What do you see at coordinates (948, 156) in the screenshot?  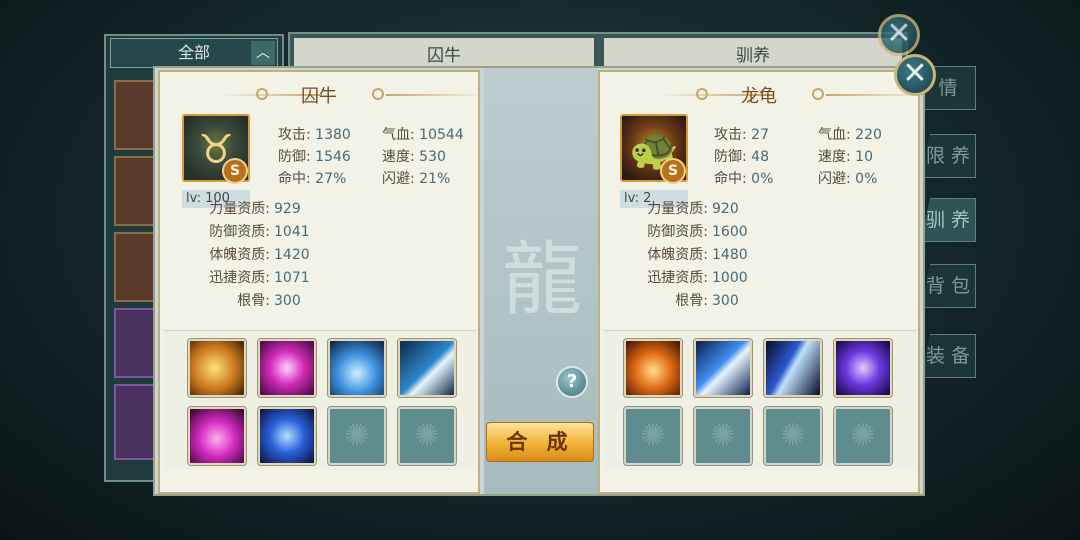 I see `side-tab-nurture: 限 养` at bounding box center [948, 156].